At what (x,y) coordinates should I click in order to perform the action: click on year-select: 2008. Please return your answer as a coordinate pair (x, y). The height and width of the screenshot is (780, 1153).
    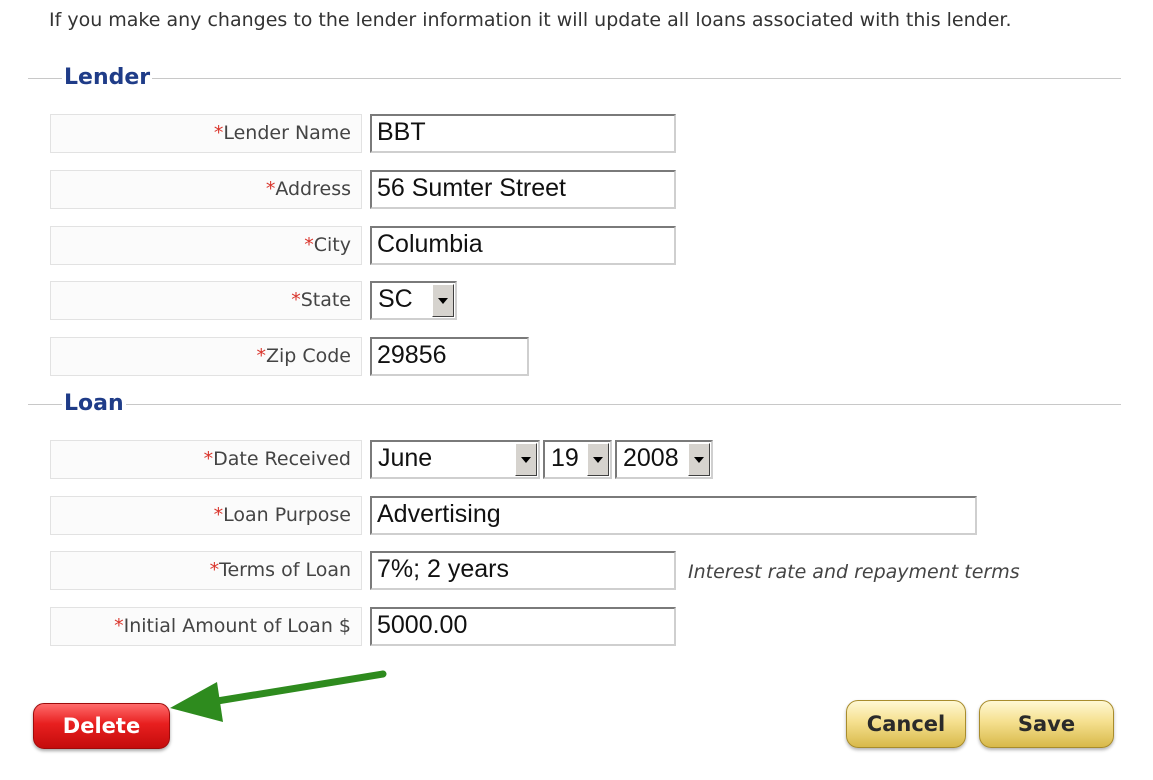
    Looking at the image, I should click on (664, 459).